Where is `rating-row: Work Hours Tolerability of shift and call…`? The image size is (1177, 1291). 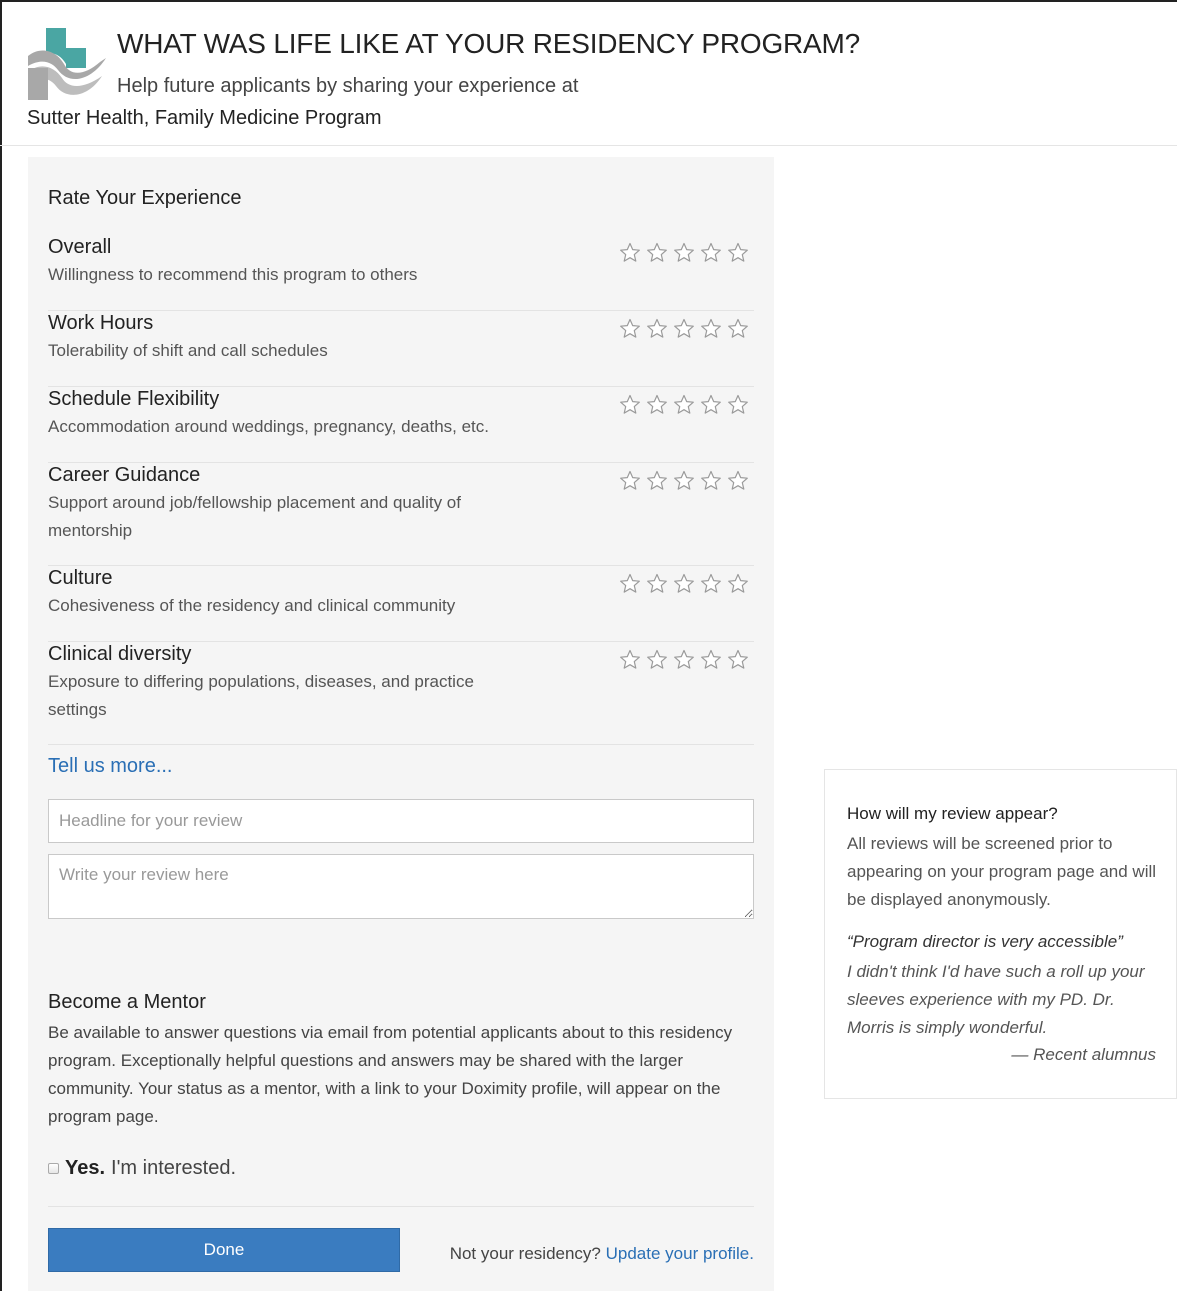 rating-row: Work Hours Tolerability of shift and call… is located at coordinates (401, 349).